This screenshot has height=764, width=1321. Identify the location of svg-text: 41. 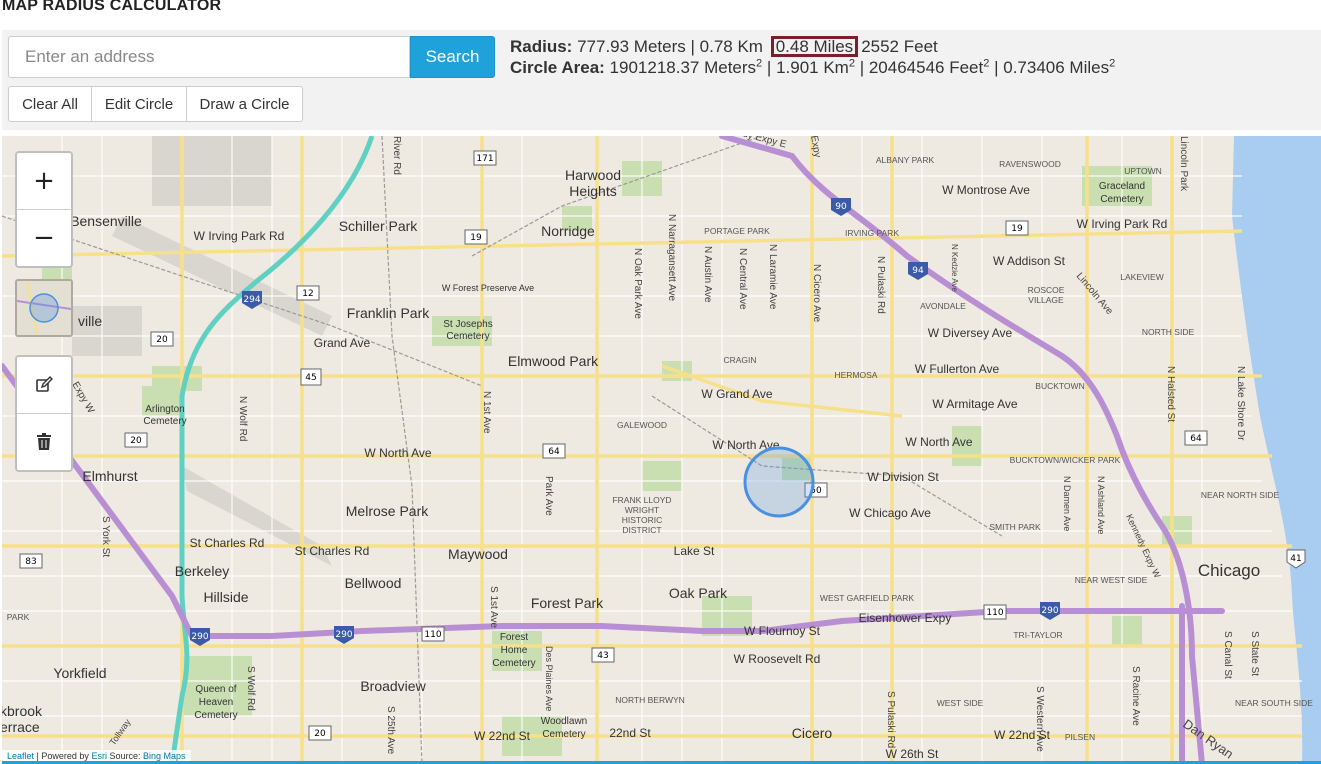
(1295, 559).